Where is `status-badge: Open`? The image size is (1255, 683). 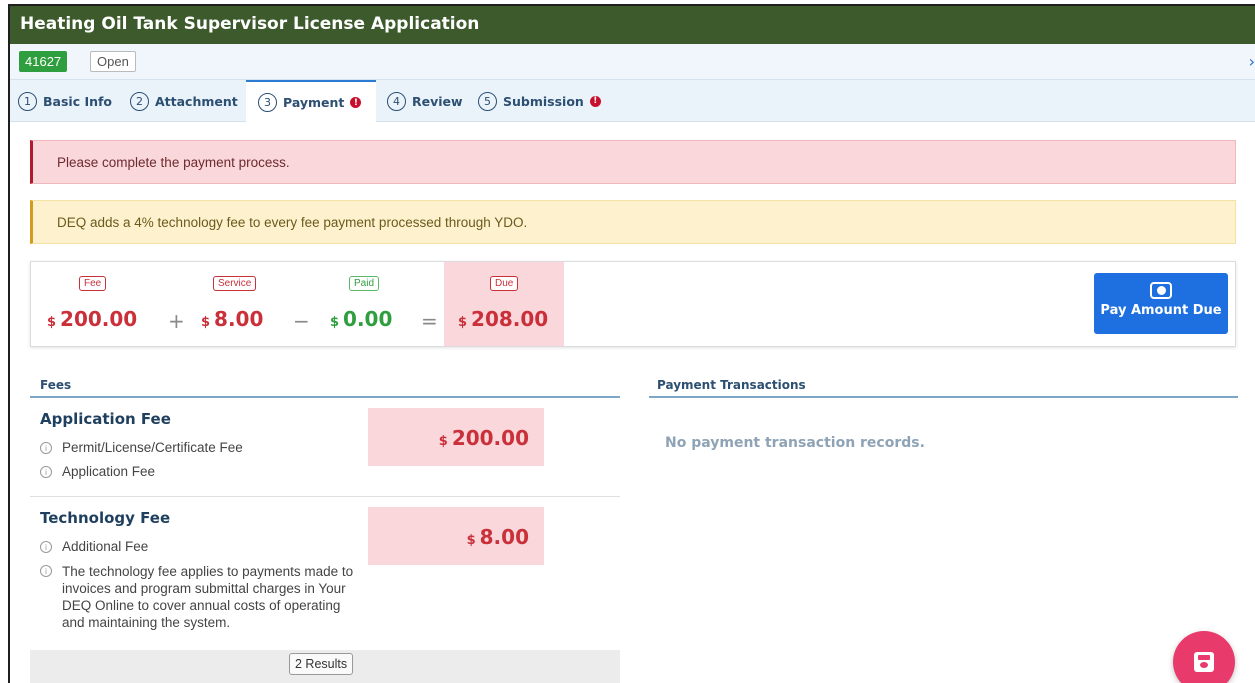 status-badge: Open is located at coordinates (113, 61).